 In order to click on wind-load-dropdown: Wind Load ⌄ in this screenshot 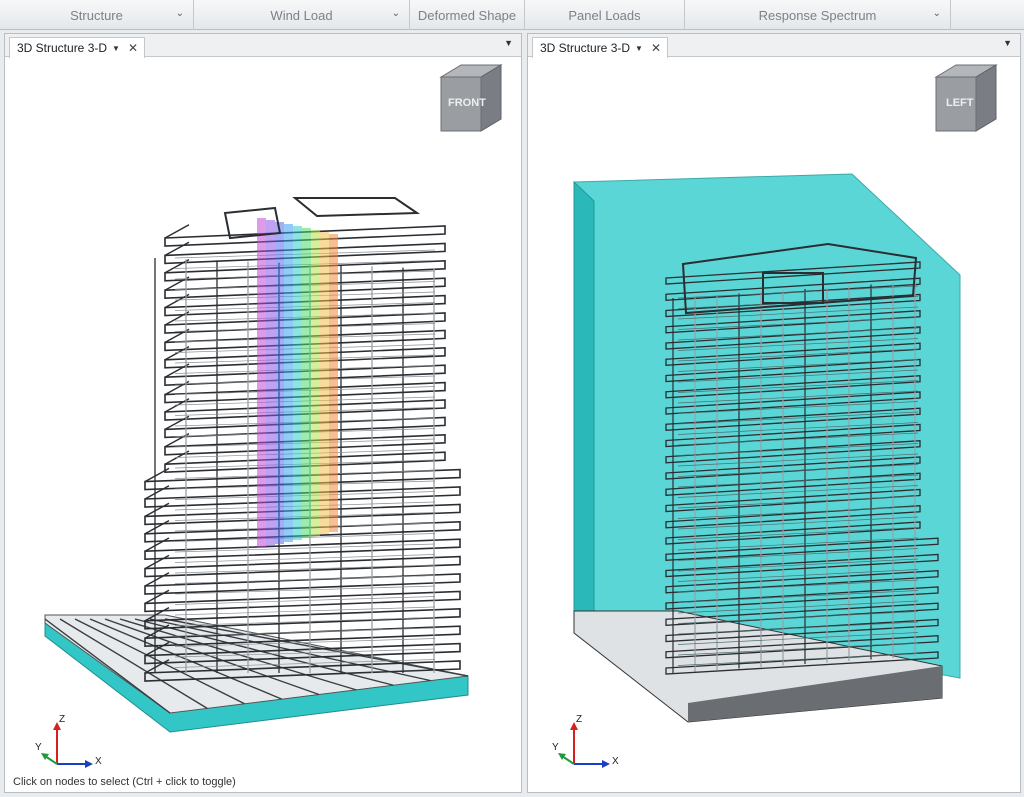, I will do `click(302, 15)`.